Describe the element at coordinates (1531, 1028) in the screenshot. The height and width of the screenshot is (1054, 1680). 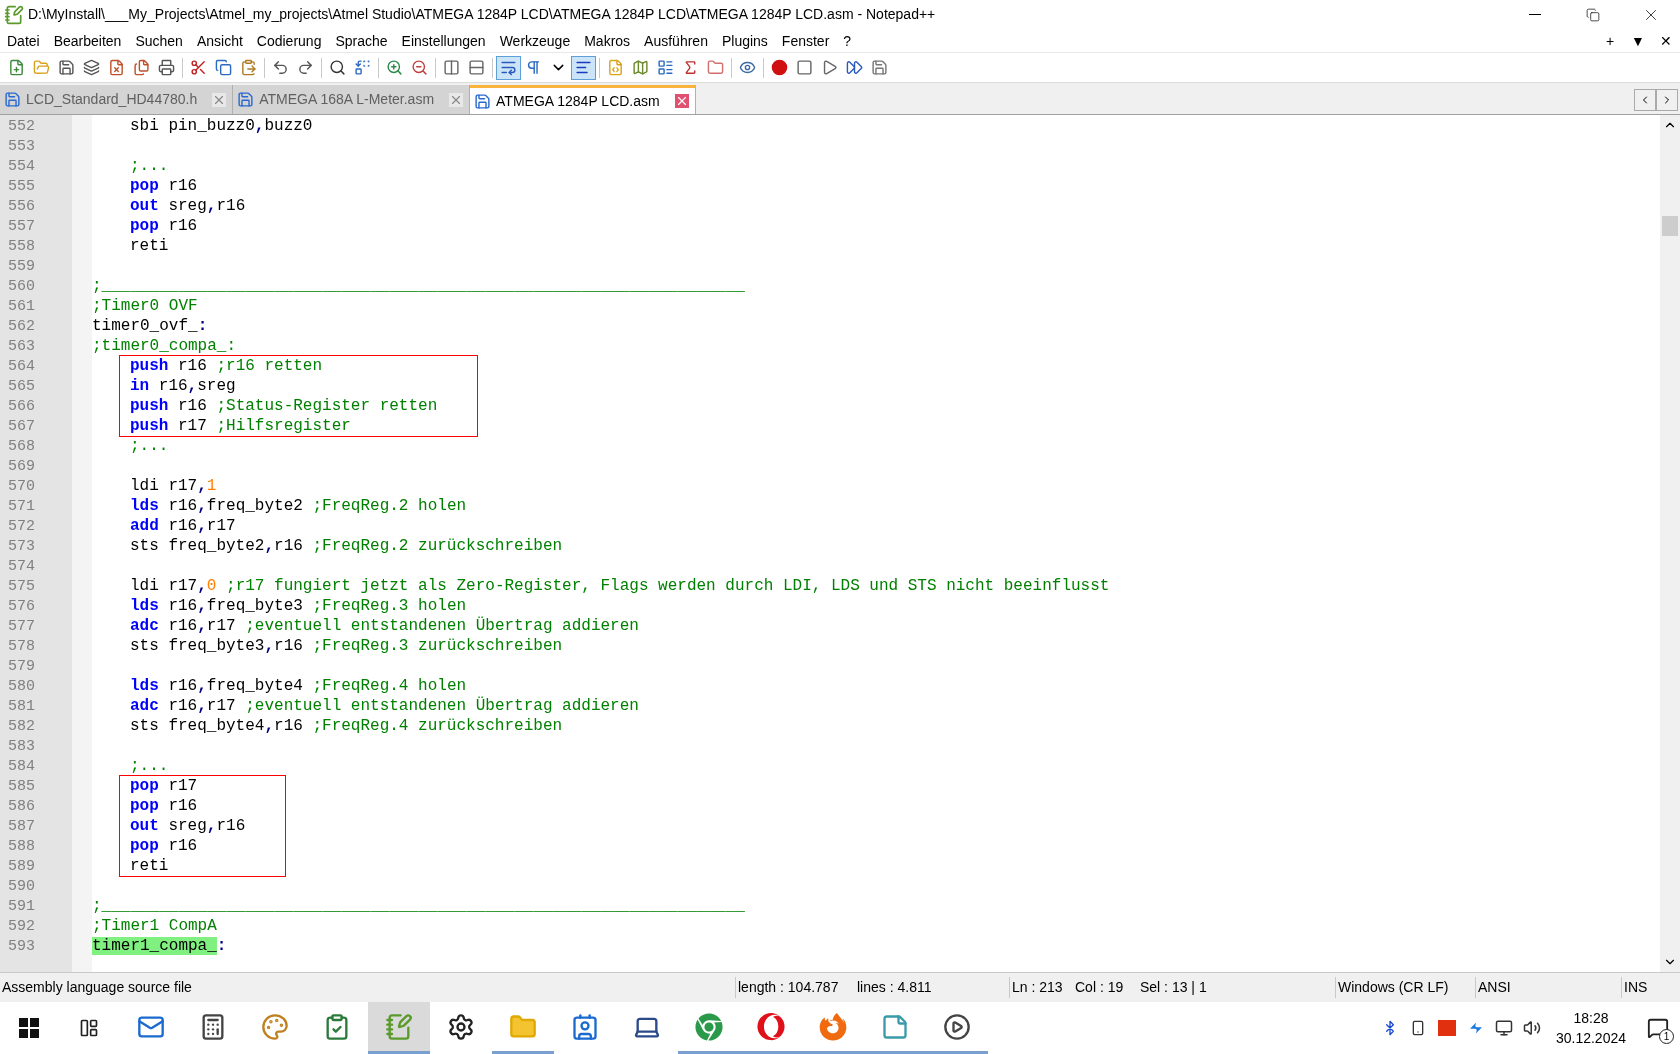
I see `volume-icon` at that location.